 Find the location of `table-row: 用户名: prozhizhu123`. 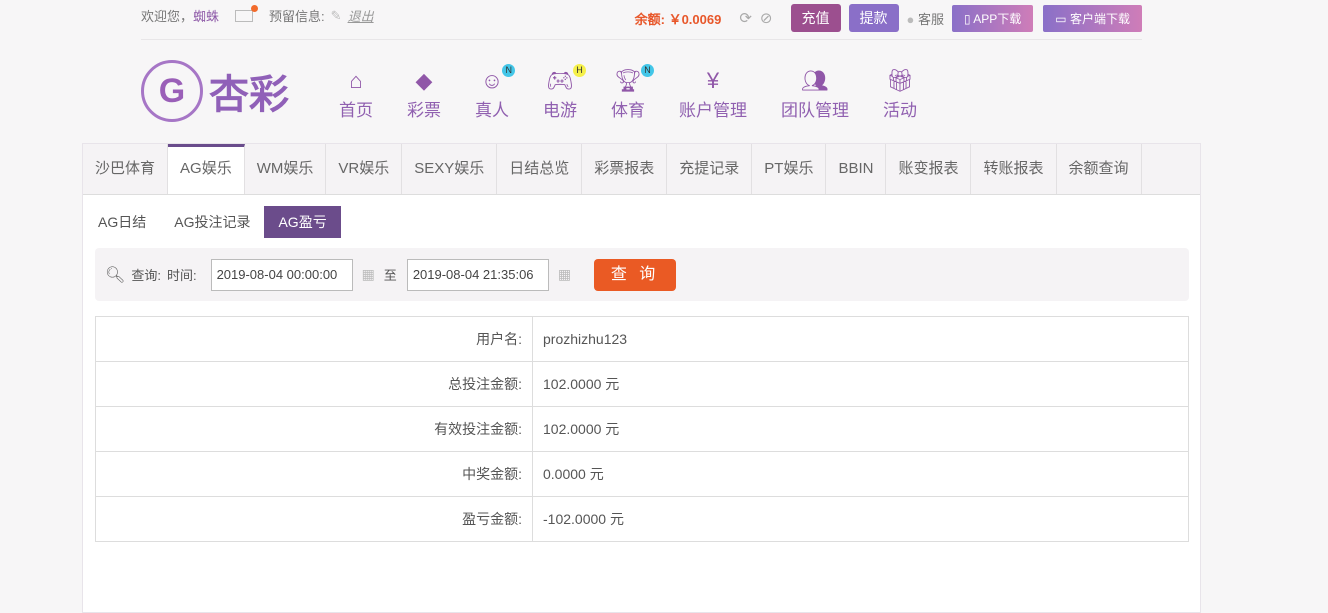

table-row: 用户名: prozhizhu123 is located at coordinates (642, 339).